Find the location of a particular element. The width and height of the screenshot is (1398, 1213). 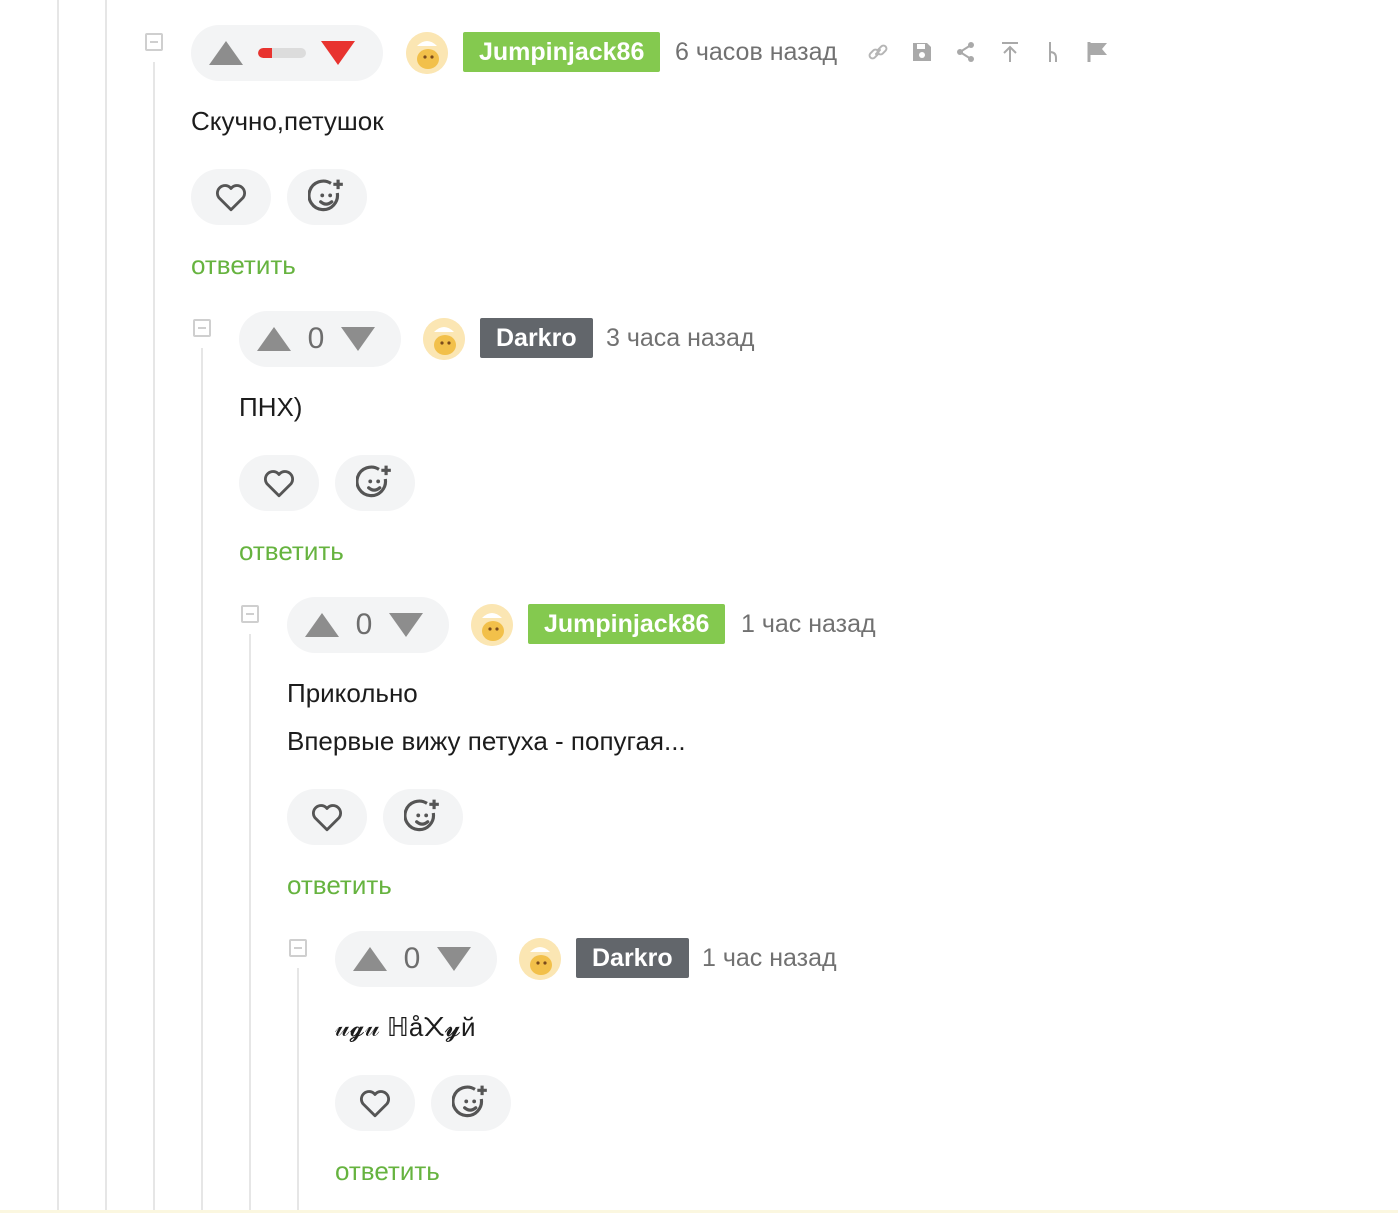

share-icon is located at coordinates (966, 52).